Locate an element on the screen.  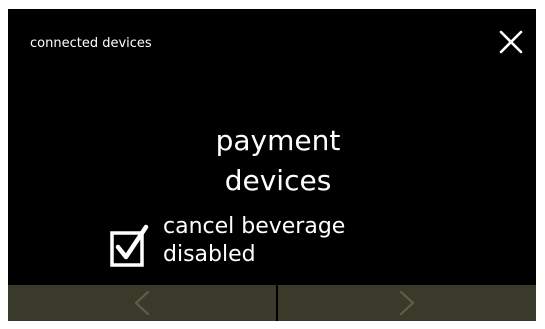
footer-nav is located at coordinates (272, 303).